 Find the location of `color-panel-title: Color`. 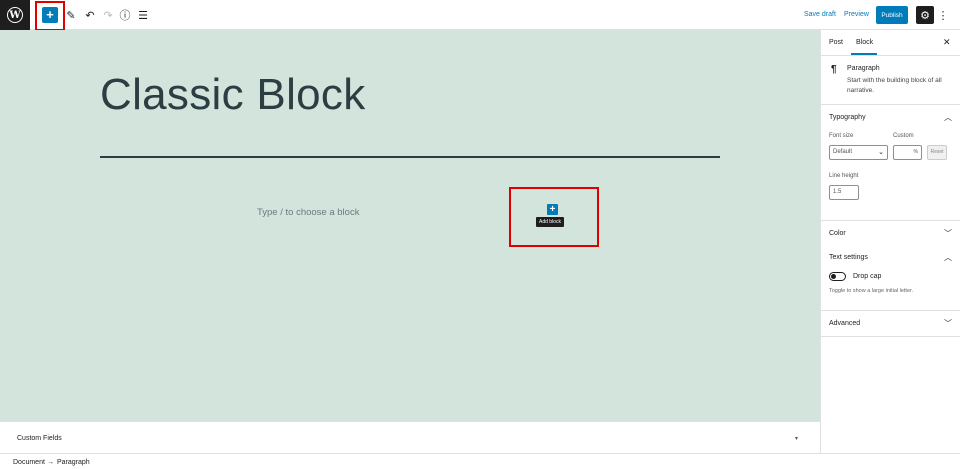

color-panel-title: Color is located at coordinates (837, 233).